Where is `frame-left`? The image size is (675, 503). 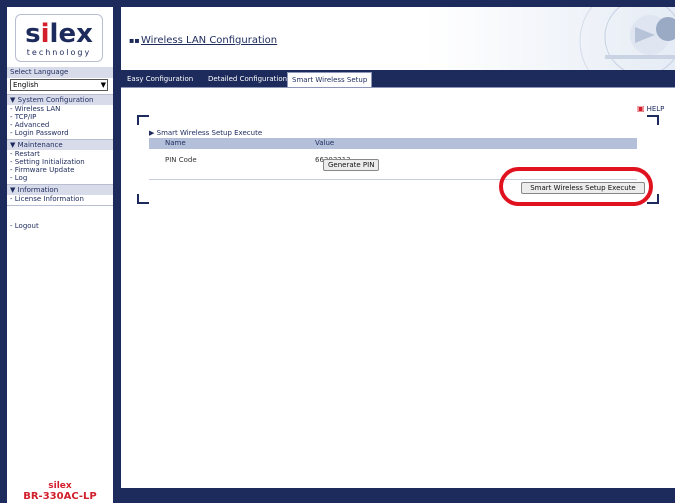 frame-left is located at coordinates (3, 251).